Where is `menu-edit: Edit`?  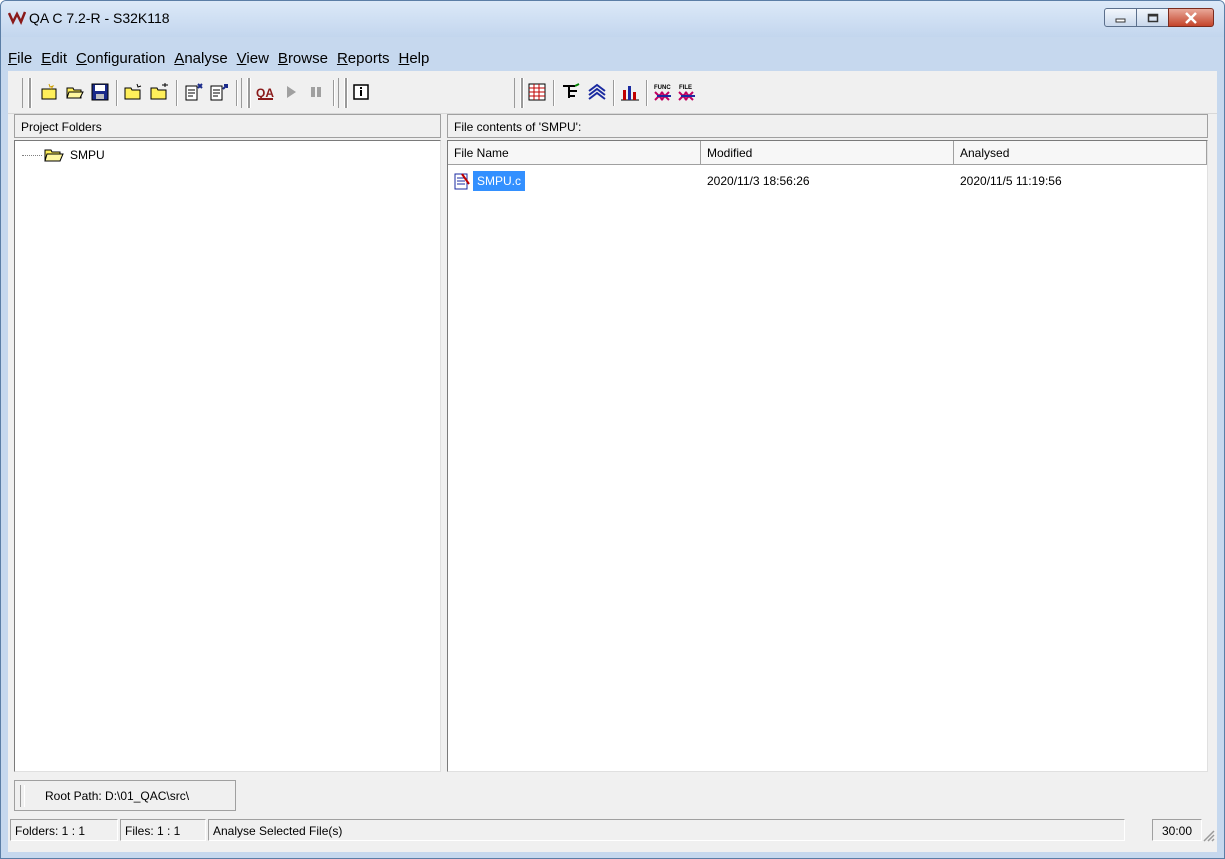 menu-edit: Edit is located at coordinates (54, 58).